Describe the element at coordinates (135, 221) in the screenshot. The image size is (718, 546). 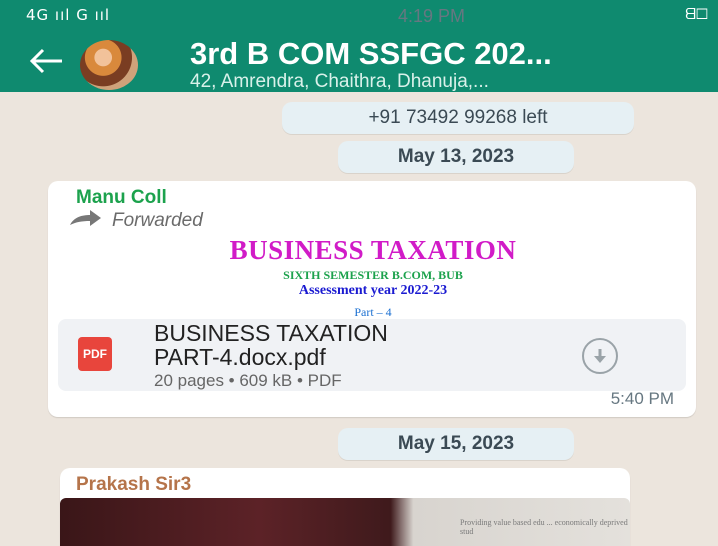
I see `forwarded-label: Forwarded` at that location.